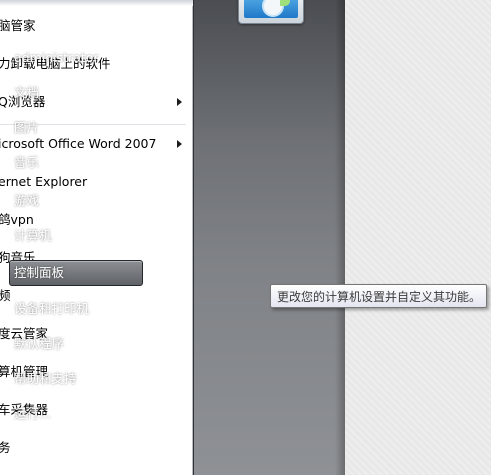  I want to click on place-item-games: 游戏, so click(77, 201).